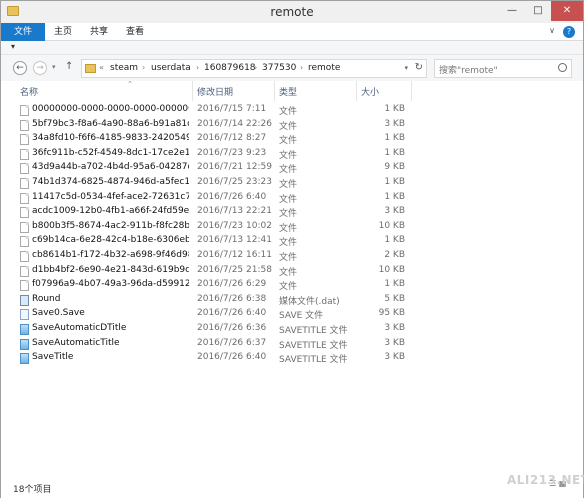 The height and width of the screenshot is (498, 584). What do you see at coordinates (63, 32) in the screenshot?
I see `tab-home: 主页` at bounding box center [63, 32].